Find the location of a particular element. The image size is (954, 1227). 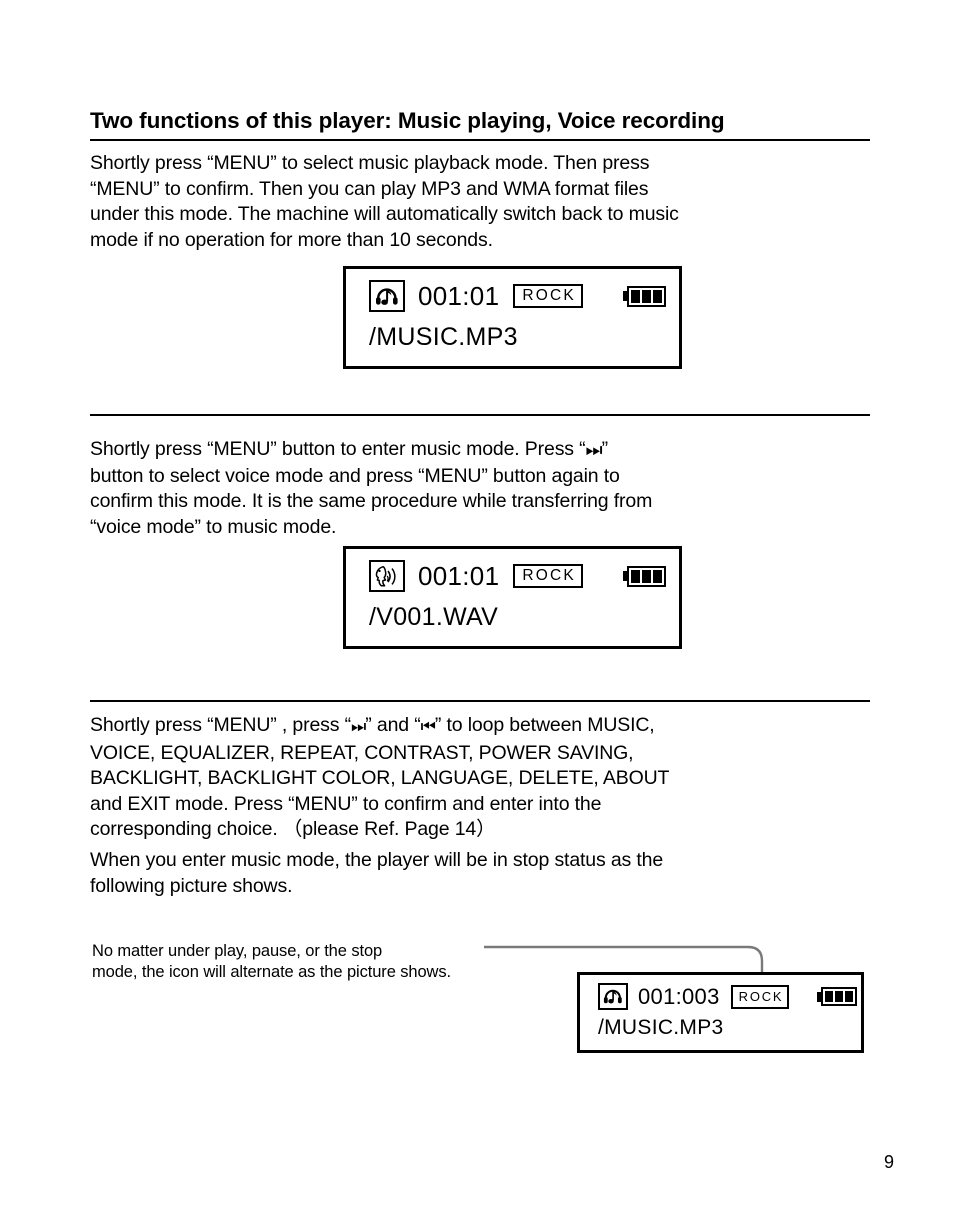

lcd-screen-music-playing: 001:01 ROCK /MUSIC.MP3 is located at coordinates (512, 317).